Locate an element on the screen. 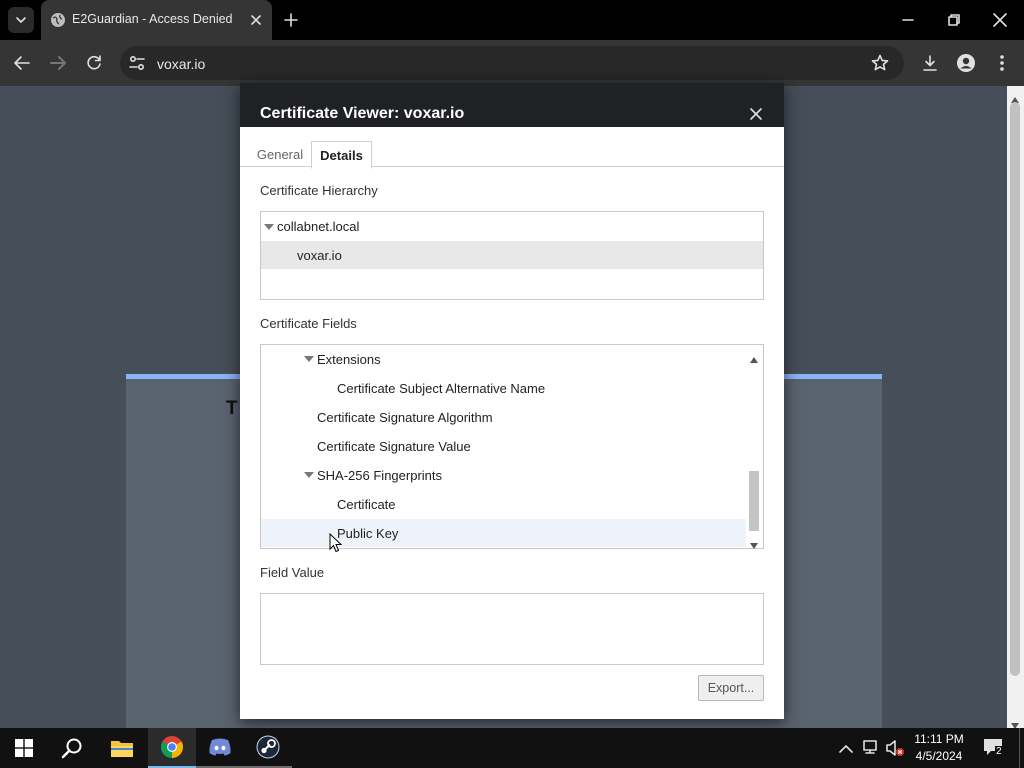 The image size is (1024, 768). field-extensions: Extensions is located at coordinates (349, 359).